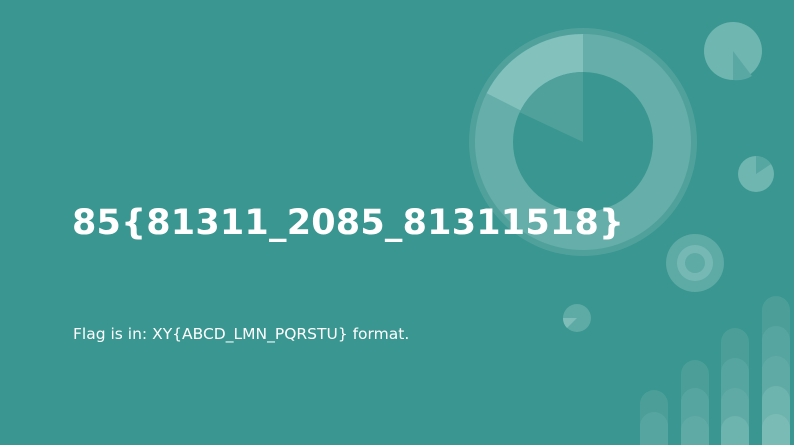 The height and width of the screenshot is (445, 794). What do you see at coordinates (695, 430) in the screenshot?
I see `bar-column-2-top` at bounding box center [695, 430].